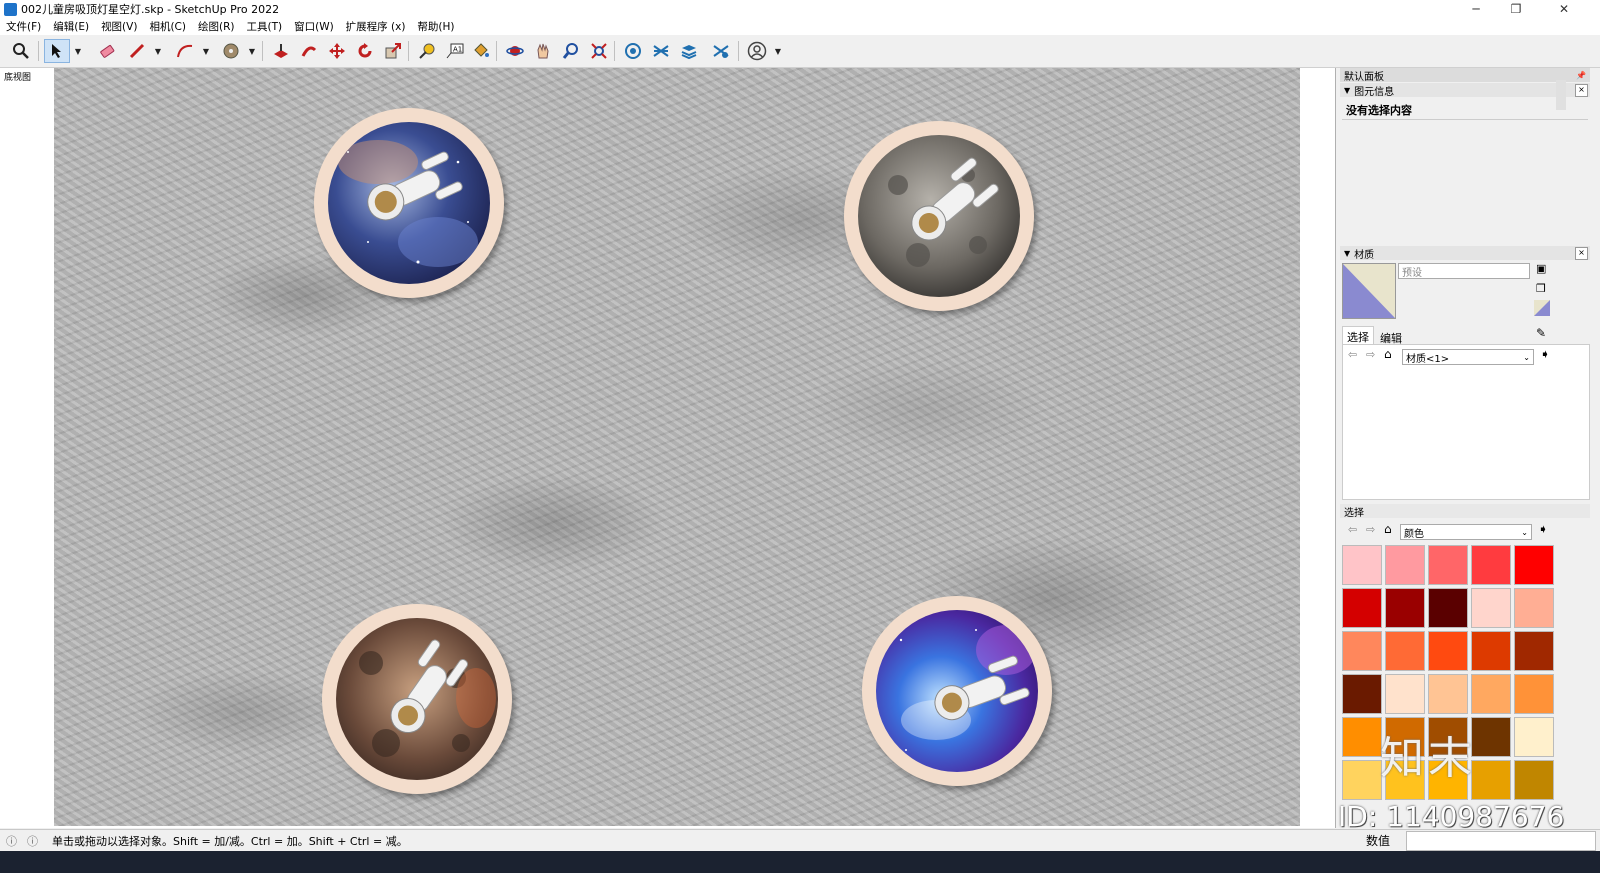 Image resolution: width=1600 pixels, height=873 pixels. Describe the element at coordinates (1541, 268) in the screenshot. I see `display-secondary-icon: ▣` at that location.